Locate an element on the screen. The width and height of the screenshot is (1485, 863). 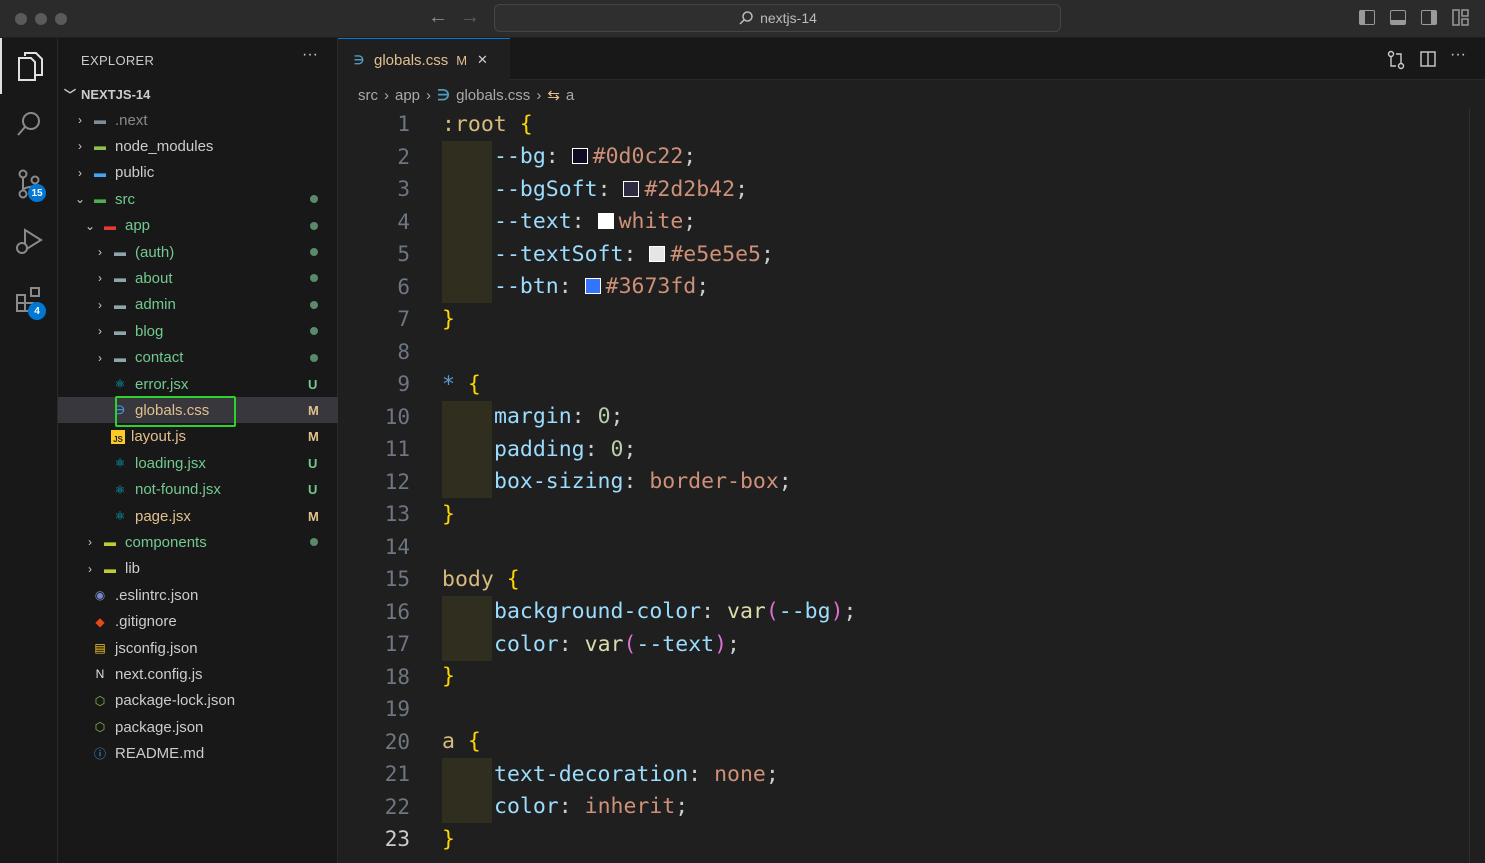
tree-item: ∋ globals.css M is located at coordinates (198, 410).